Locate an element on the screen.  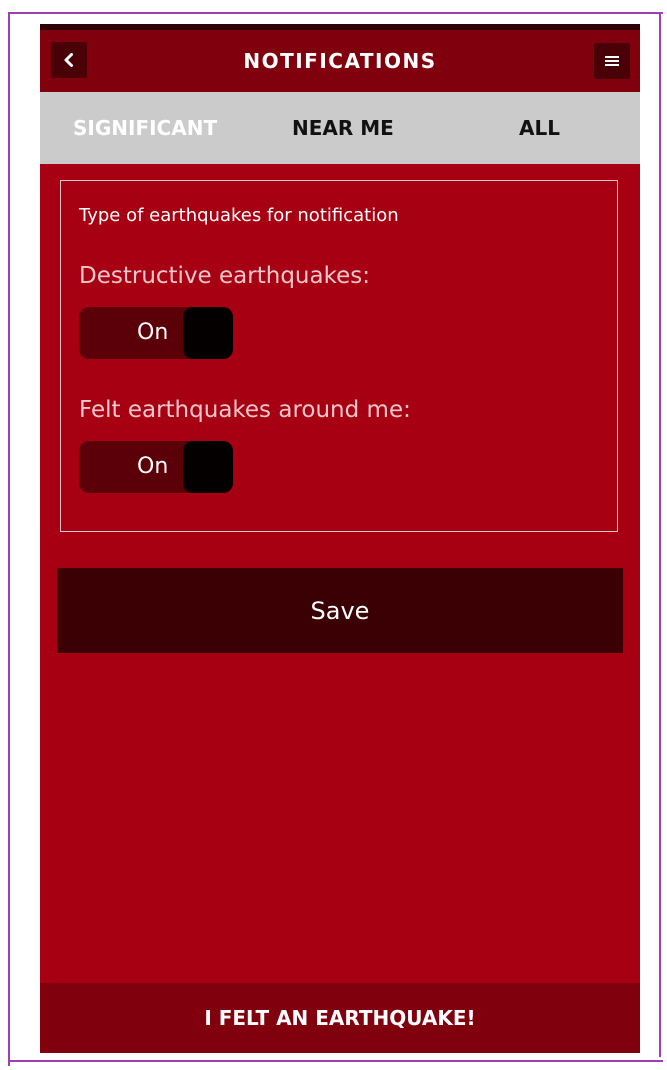
frame-right-border is located at coordinates (660, 534).